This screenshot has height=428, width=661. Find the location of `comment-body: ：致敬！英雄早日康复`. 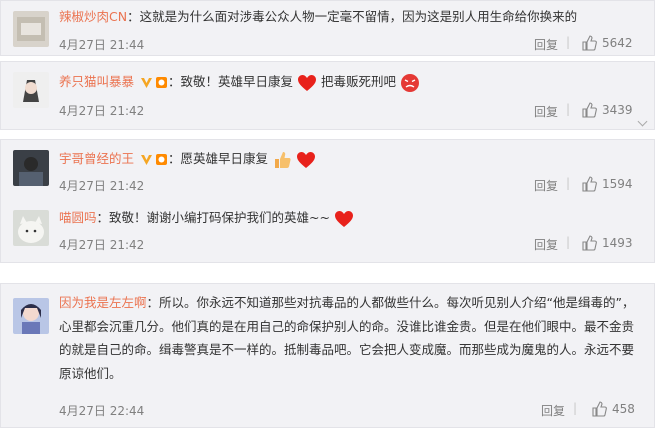

comment-body: ：致敬！英雄早日康复 is located at coordinates (231, 81).